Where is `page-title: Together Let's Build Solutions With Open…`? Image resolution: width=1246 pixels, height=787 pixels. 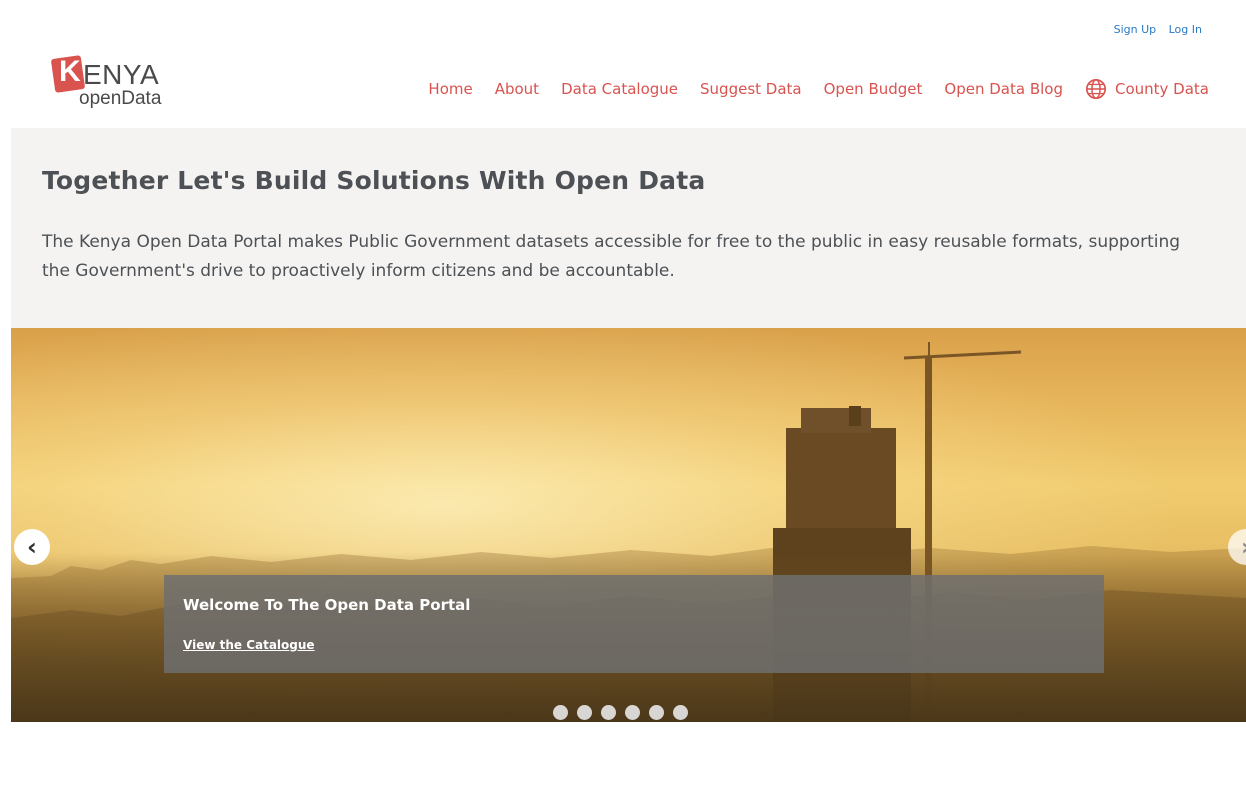
page-title: Together Let's Build Solutions With Open… is located at coordinates (374, 180).